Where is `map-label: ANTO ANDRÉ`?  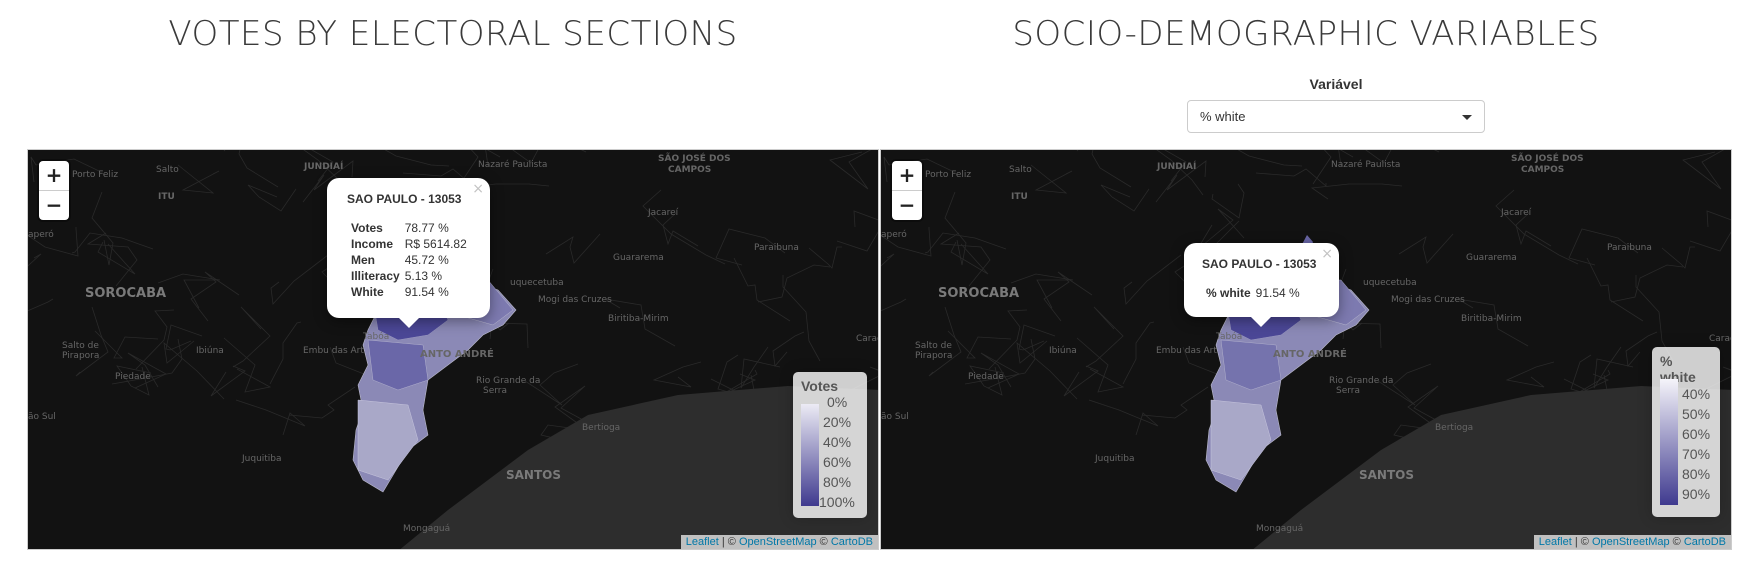
map-label: ANTO ANDRÉ is located at coordinates (1310, 354).